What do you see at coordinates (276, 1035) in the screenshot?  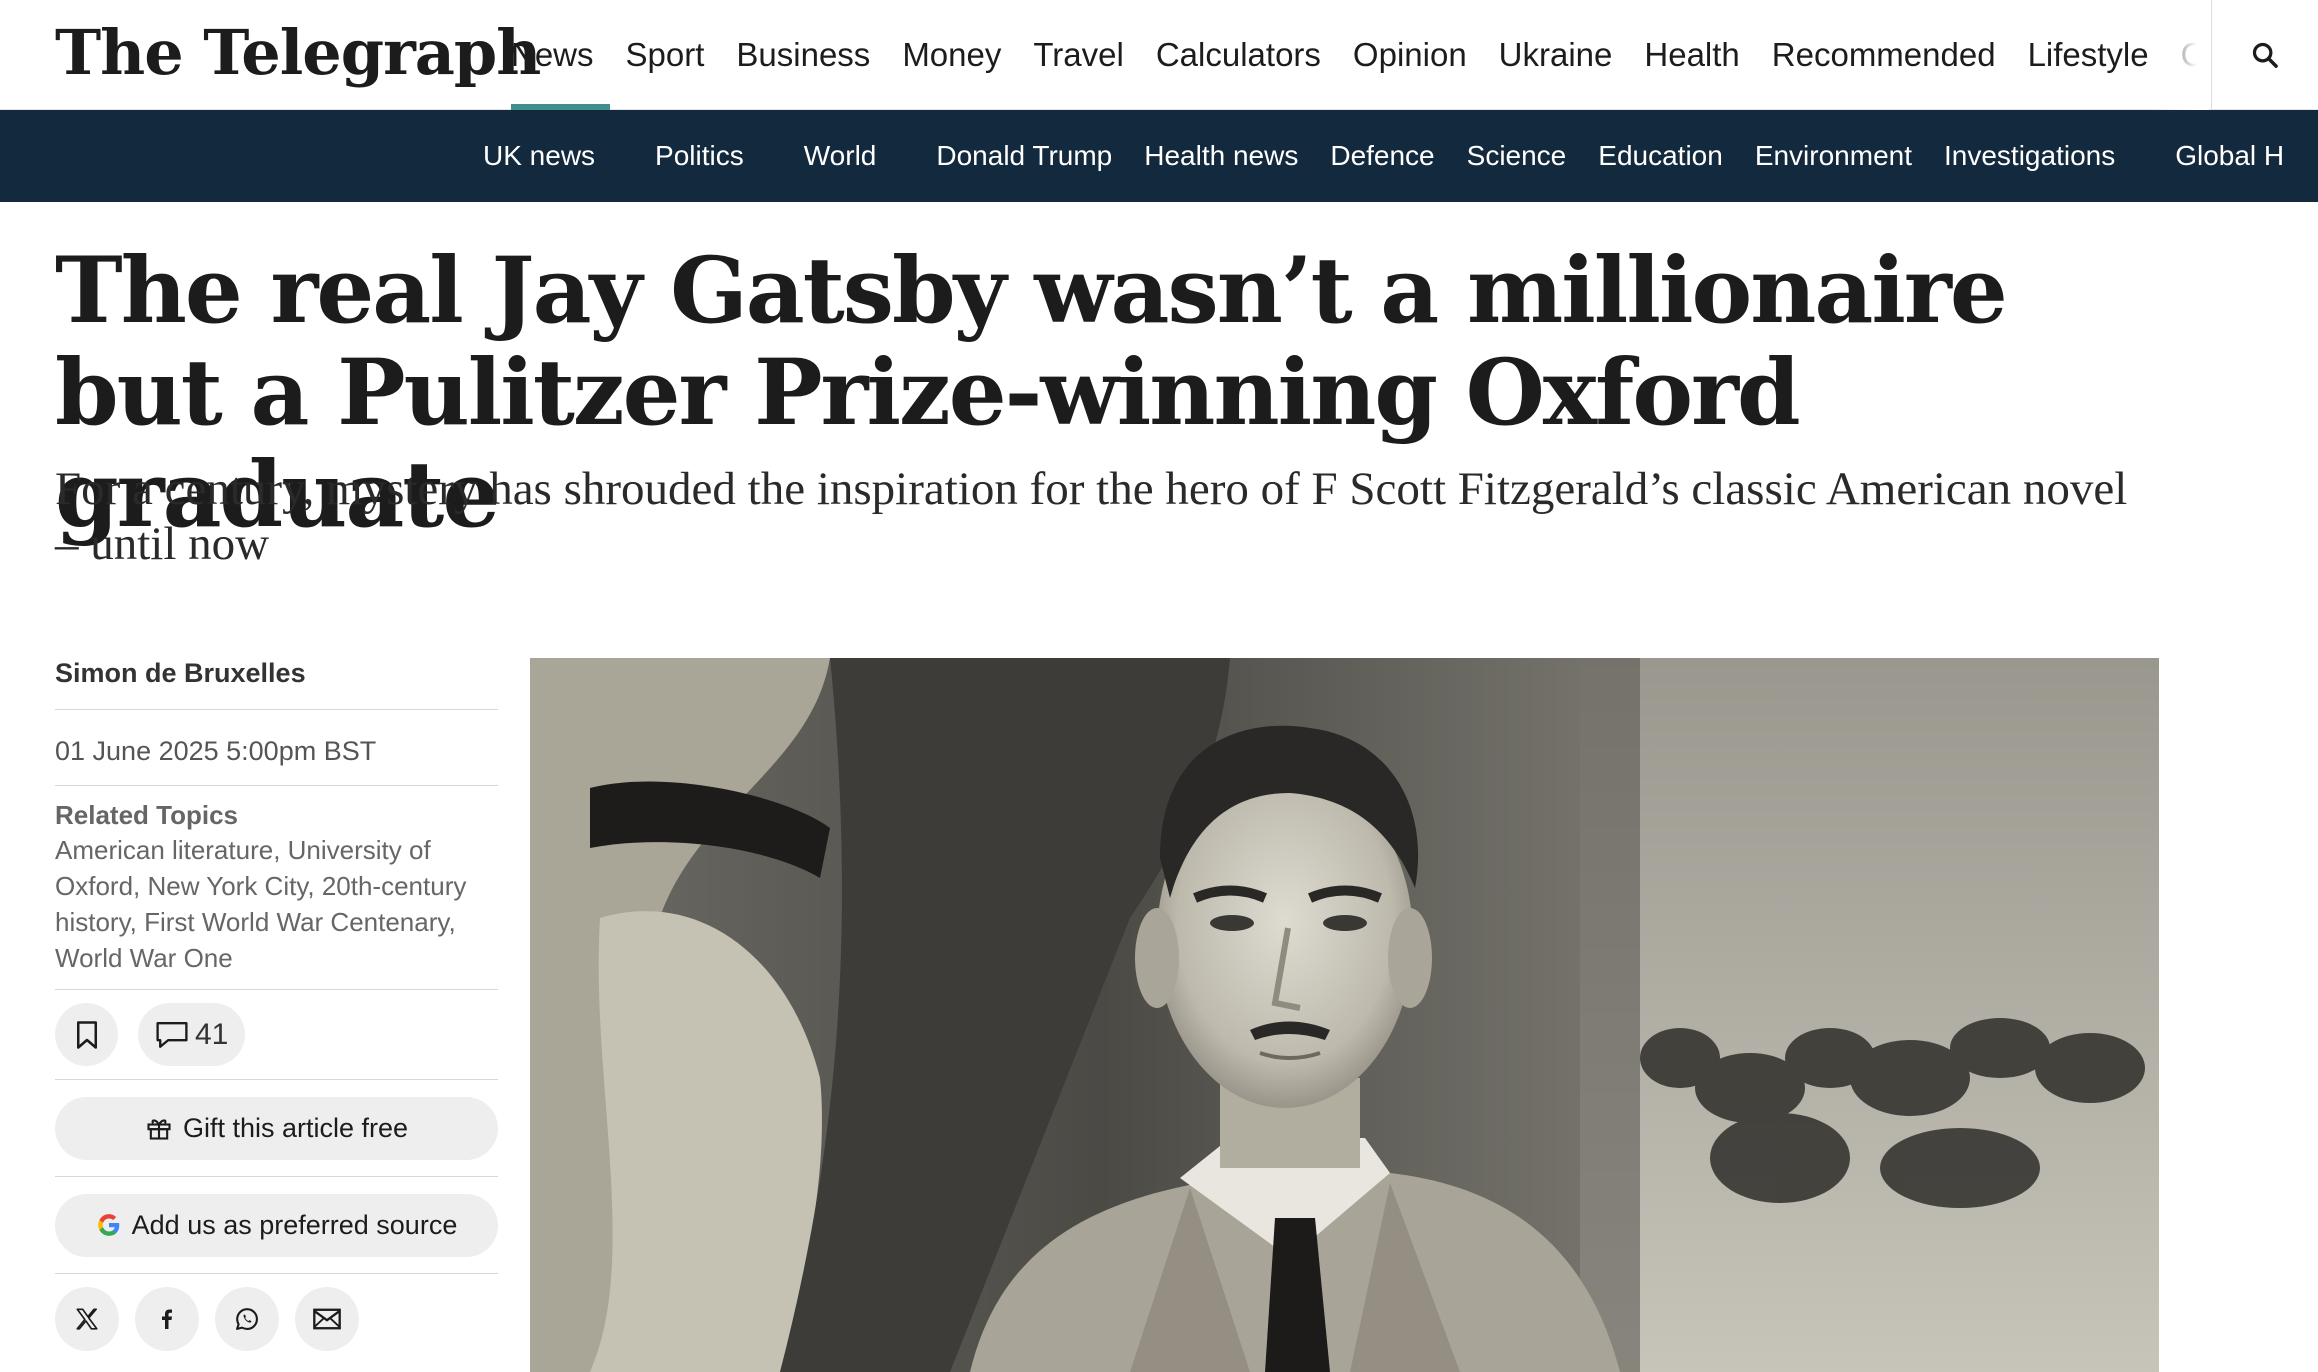 I see `article-actions: 41` at bounding box center [276, 1035].